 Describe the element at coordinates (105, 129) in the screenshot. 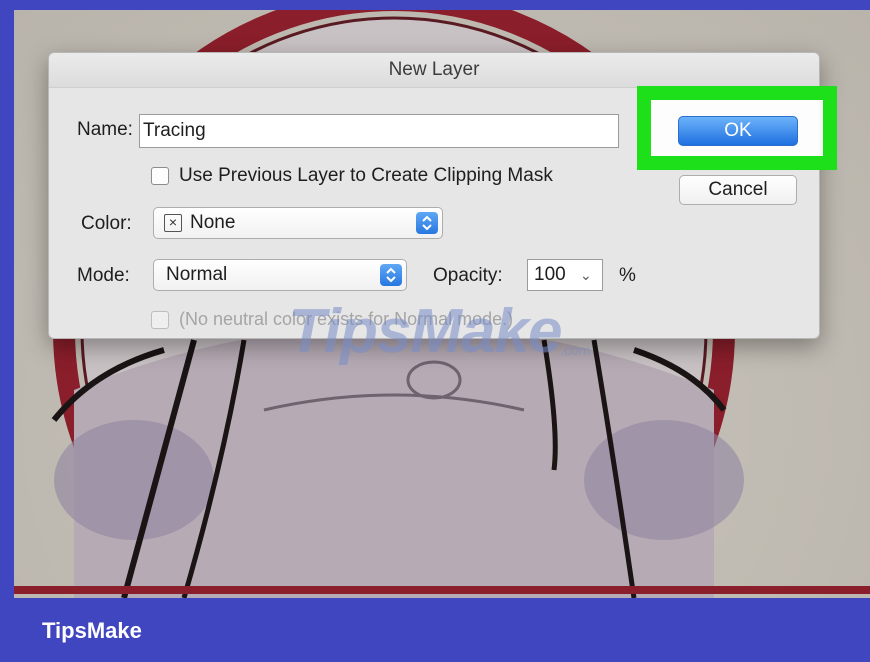

I see `name-label: Name:` at that location.